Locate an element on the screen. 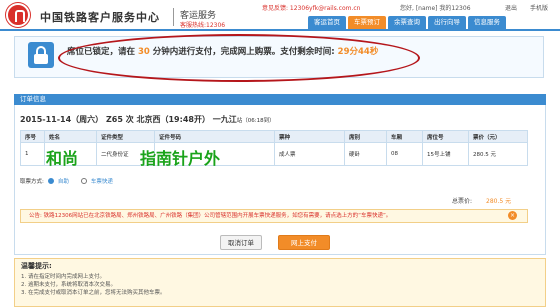 This screenshot has width=560, height=307. hotline: 客服热线:12306 is located at coordinates (203, 25).